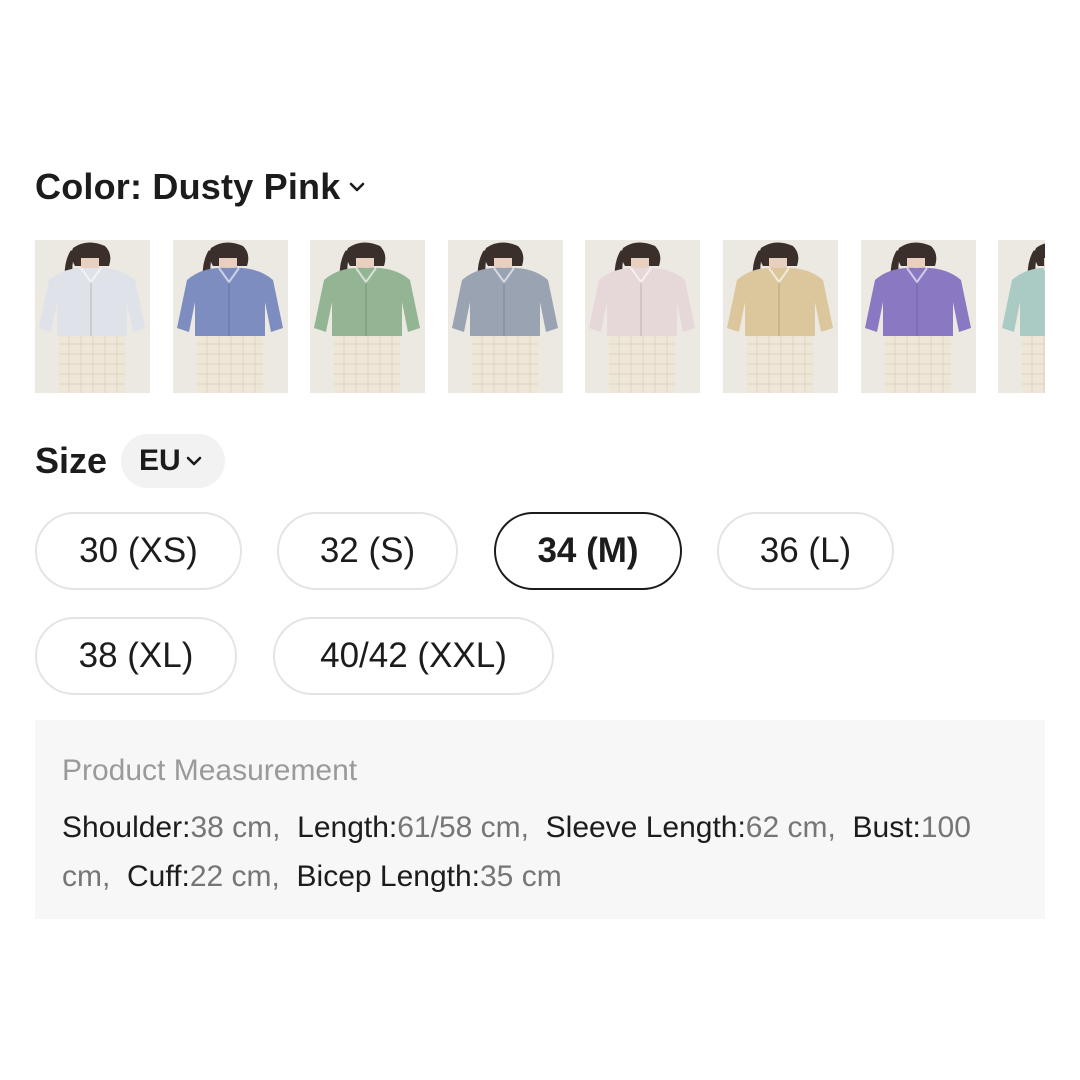 The height and width of the screenshot is (1080, 1080). What do you see at coordinates (886, 827) in the screenshot?
I see `measurement-key: Bust:` at bounding box center [886, 827].